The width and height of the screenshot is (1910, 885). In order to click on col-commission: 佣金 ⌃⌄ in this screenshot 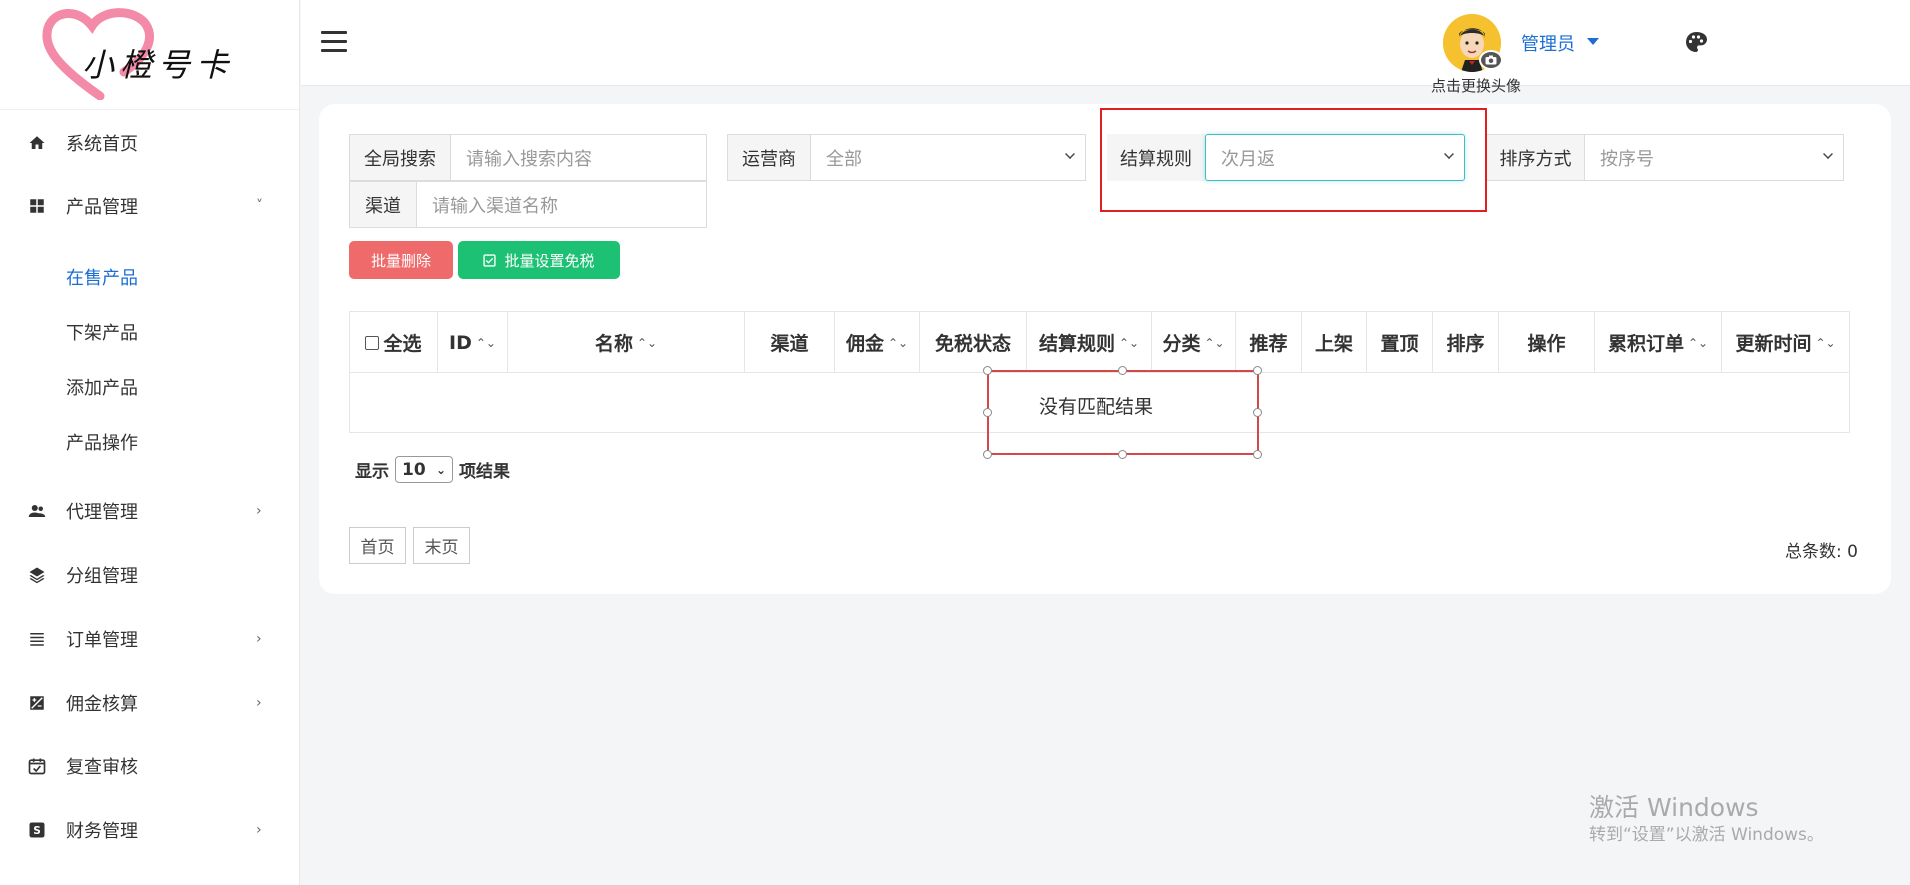, I will do `click(877, 342)`.